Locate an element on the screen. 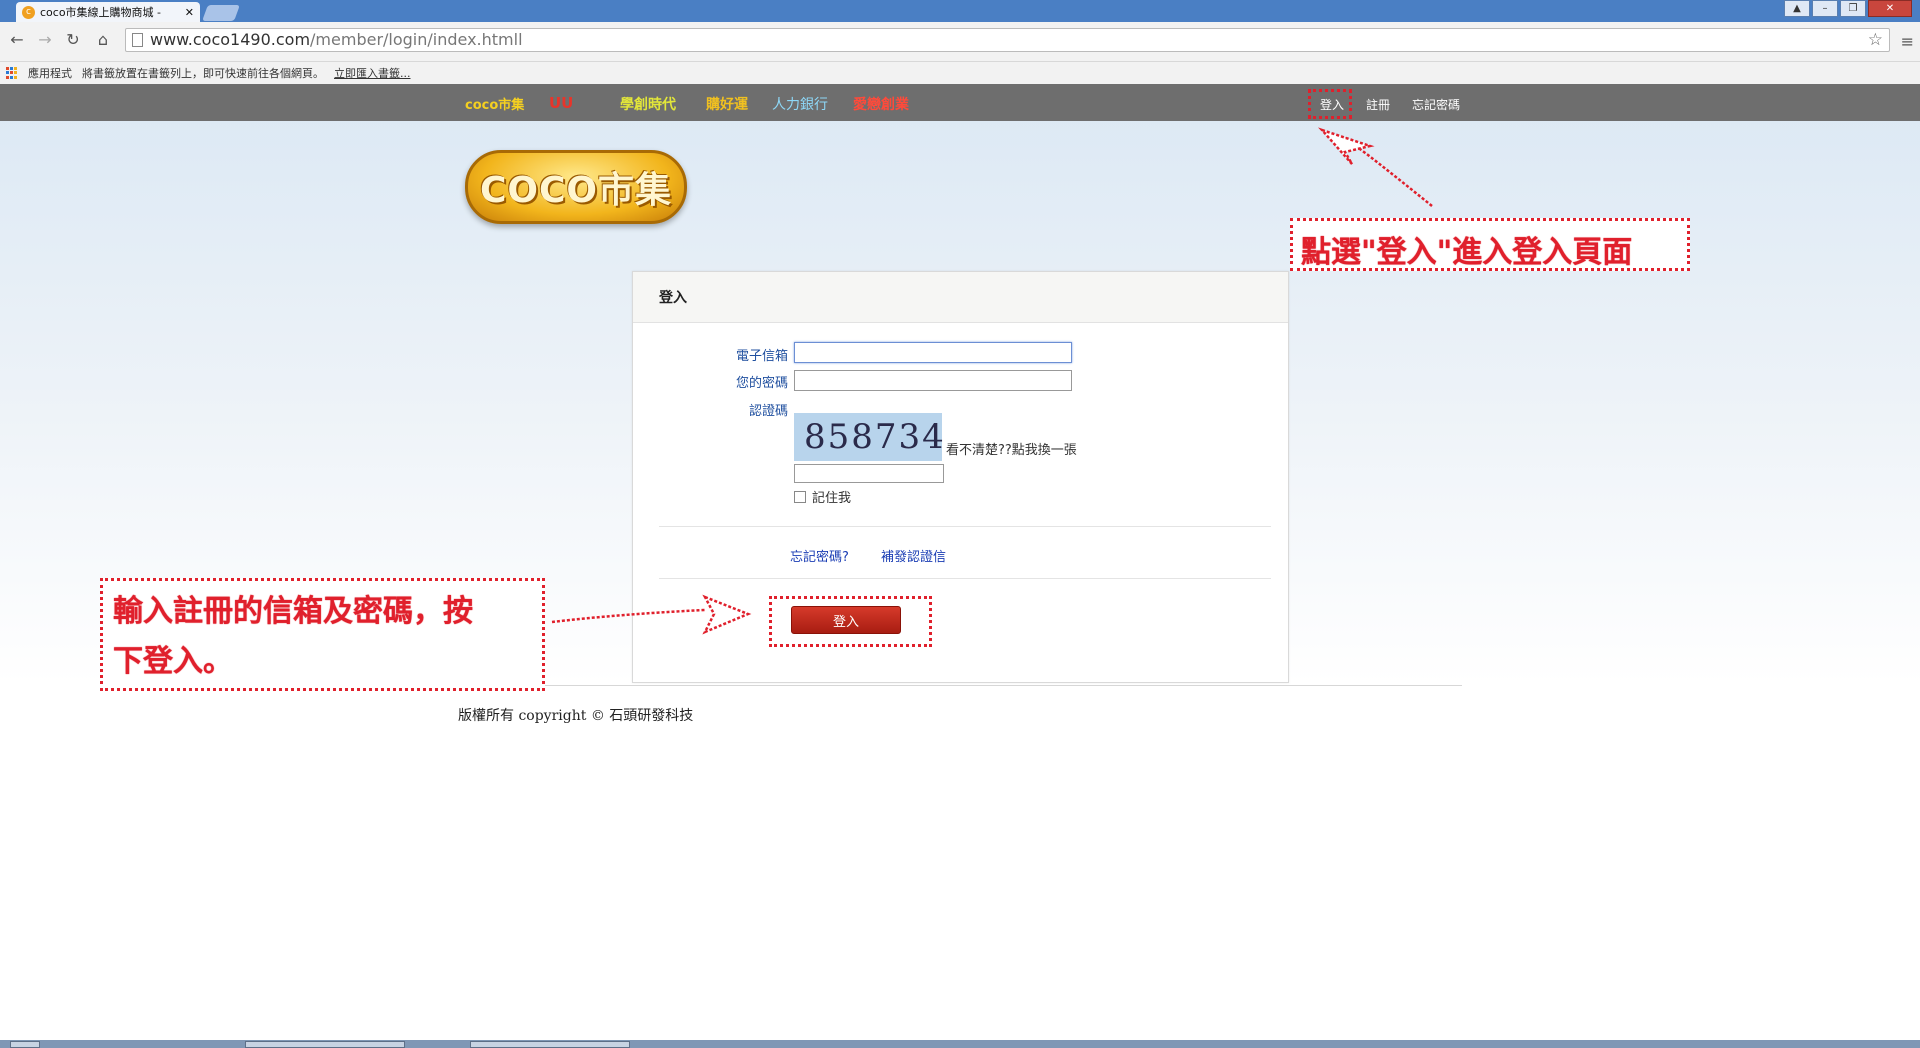 The image size is (1920, 1048). bookmark-star-icon: ☆ is located at coordinates (1875, 40).